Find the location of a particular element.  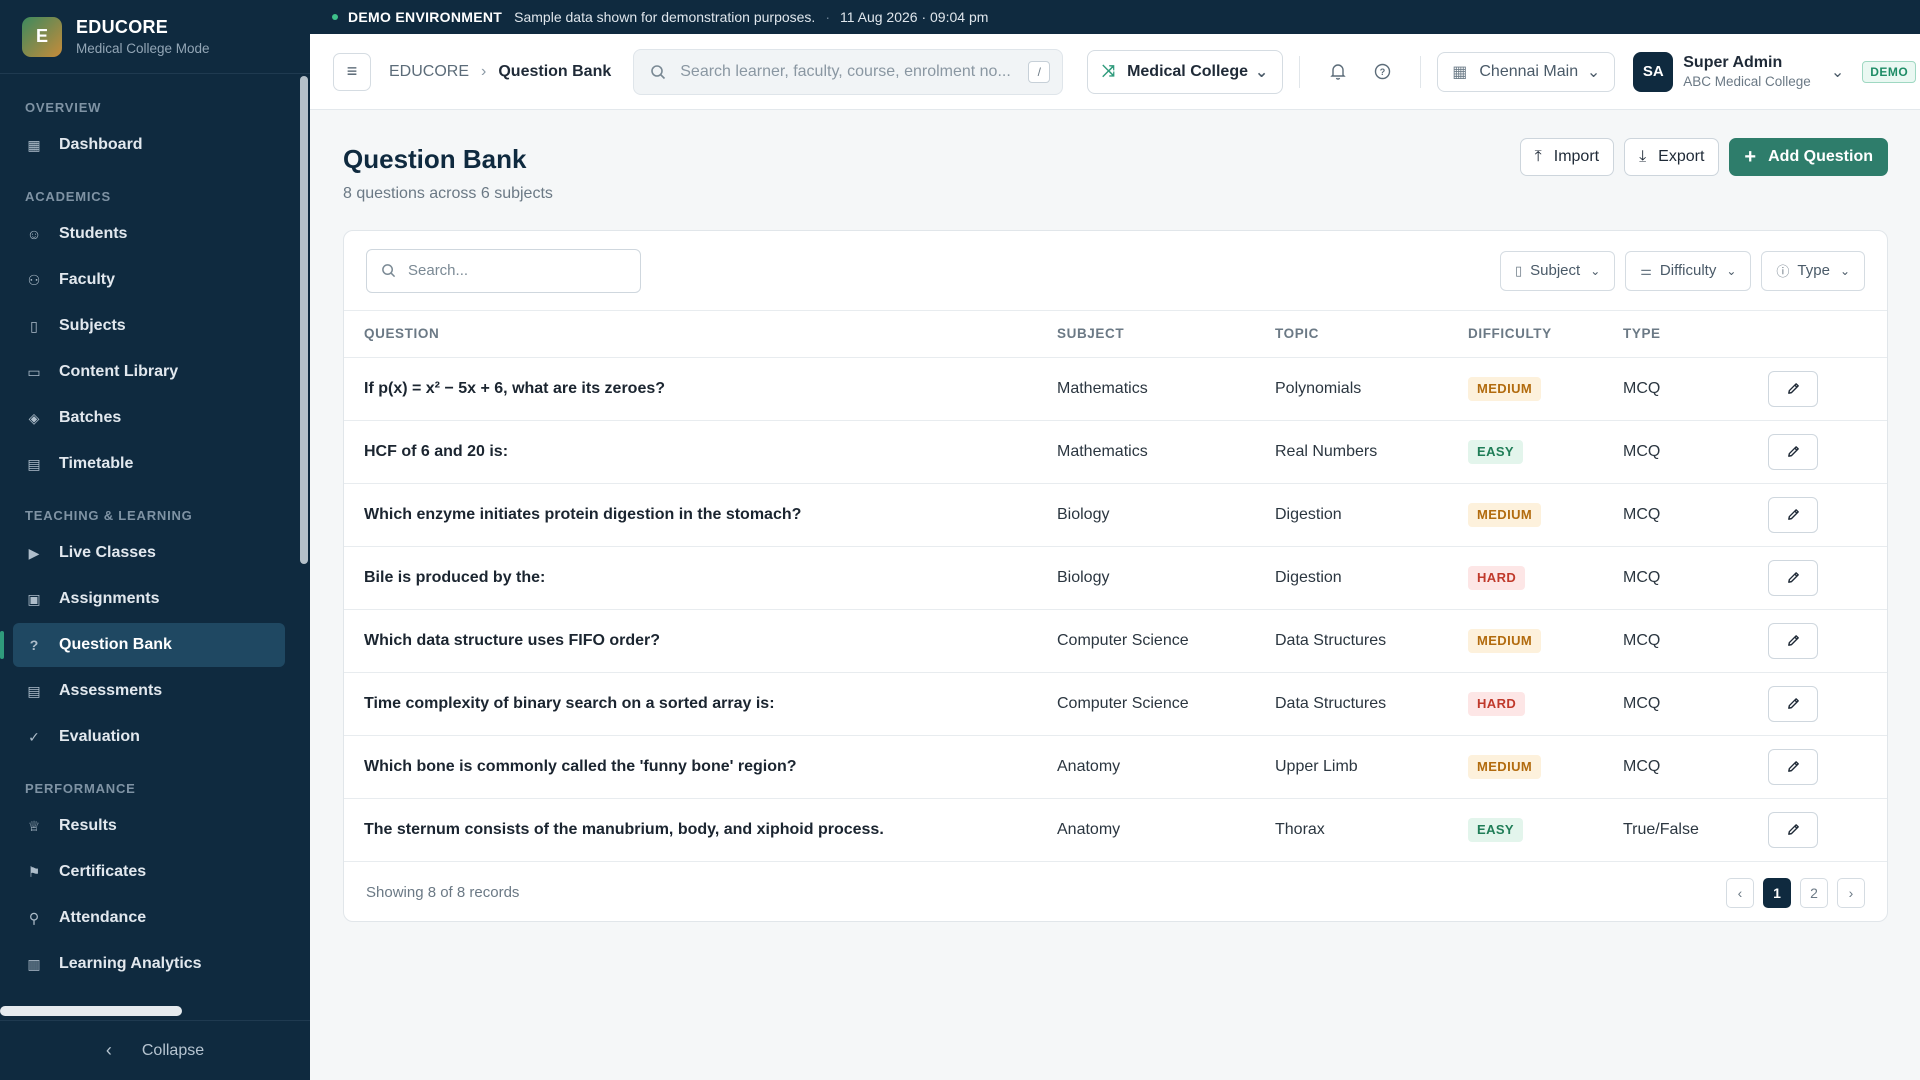

user-name: Super Admin is located at coordinates (1733, 62).